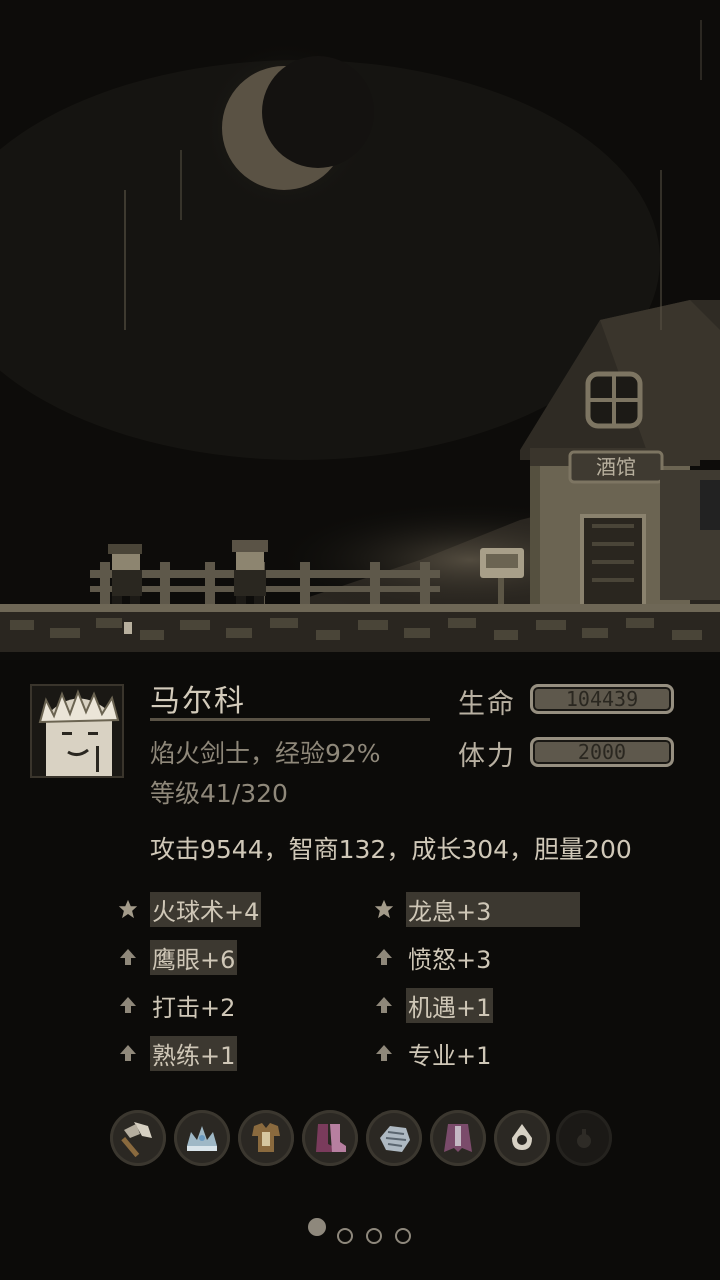  I want to click on stamina-label: 体力, so click(487, 756).